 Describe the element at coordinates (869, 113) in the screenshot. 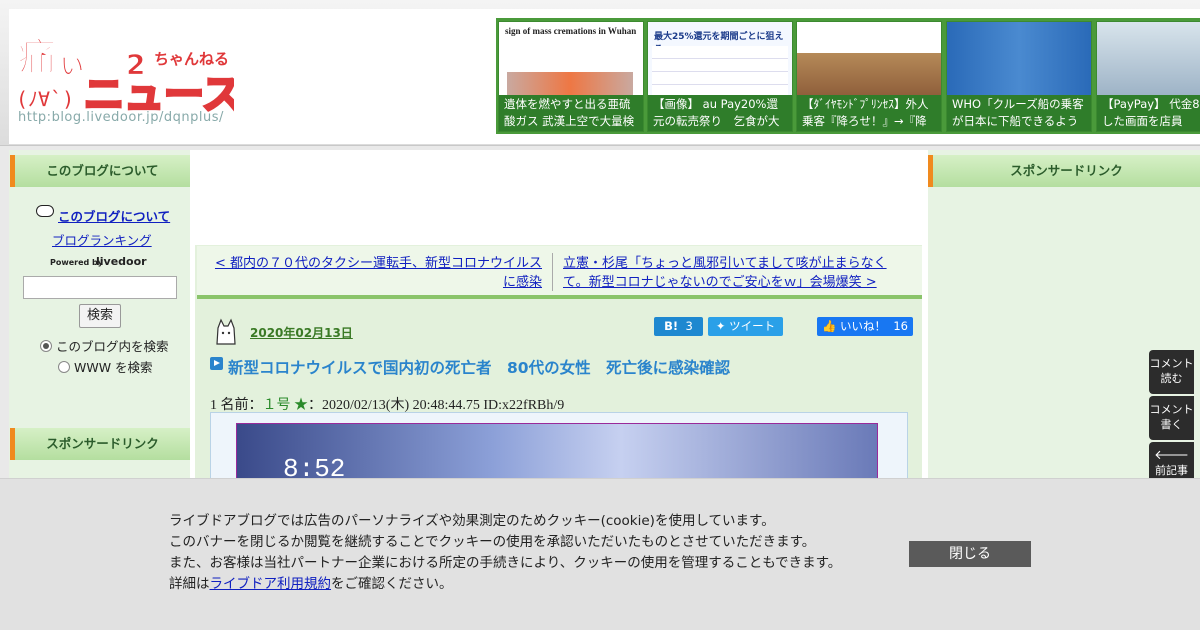

I see `thumb-caption: 【ﾀﾞｲﾔﾓﾝﾄﾞﾌﾟﾘﾝｾｽ】外人乗客『降ろせ！』→『降ろさ` at that location.